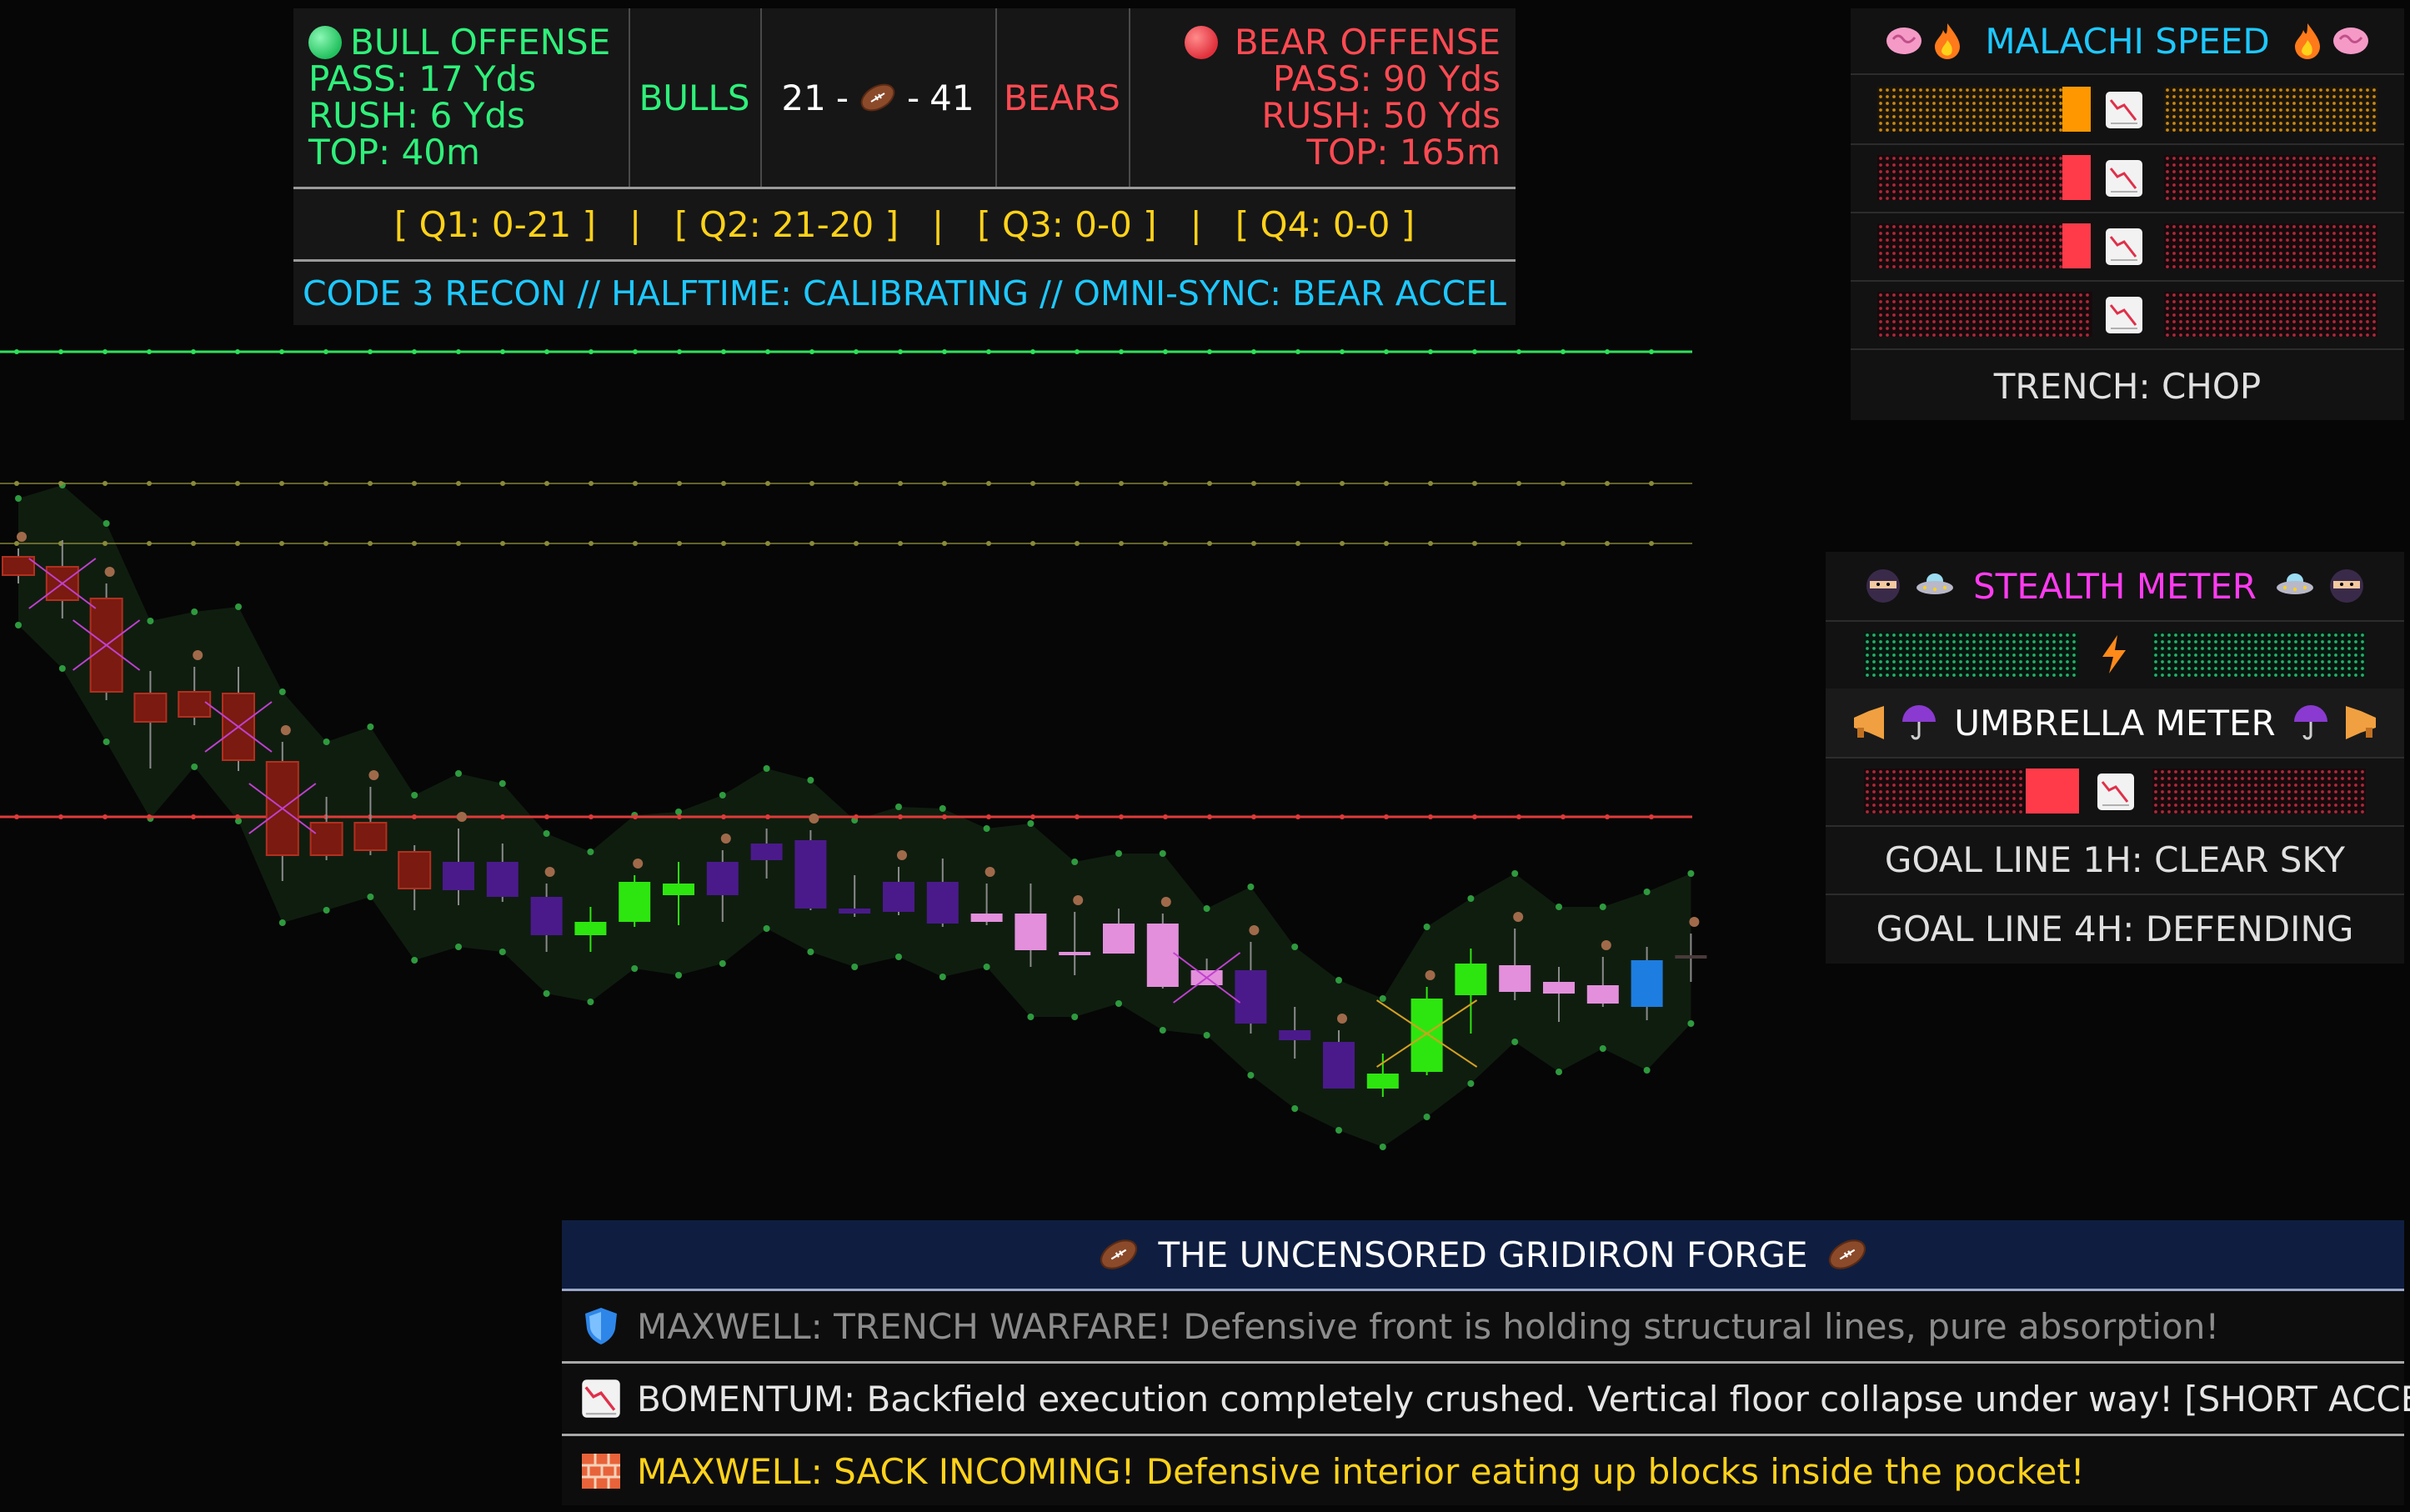 This screenshot has width=2410, height=1512. I want to click on speed-panel-title: MALACHI SPEED, so click(2127, 41).